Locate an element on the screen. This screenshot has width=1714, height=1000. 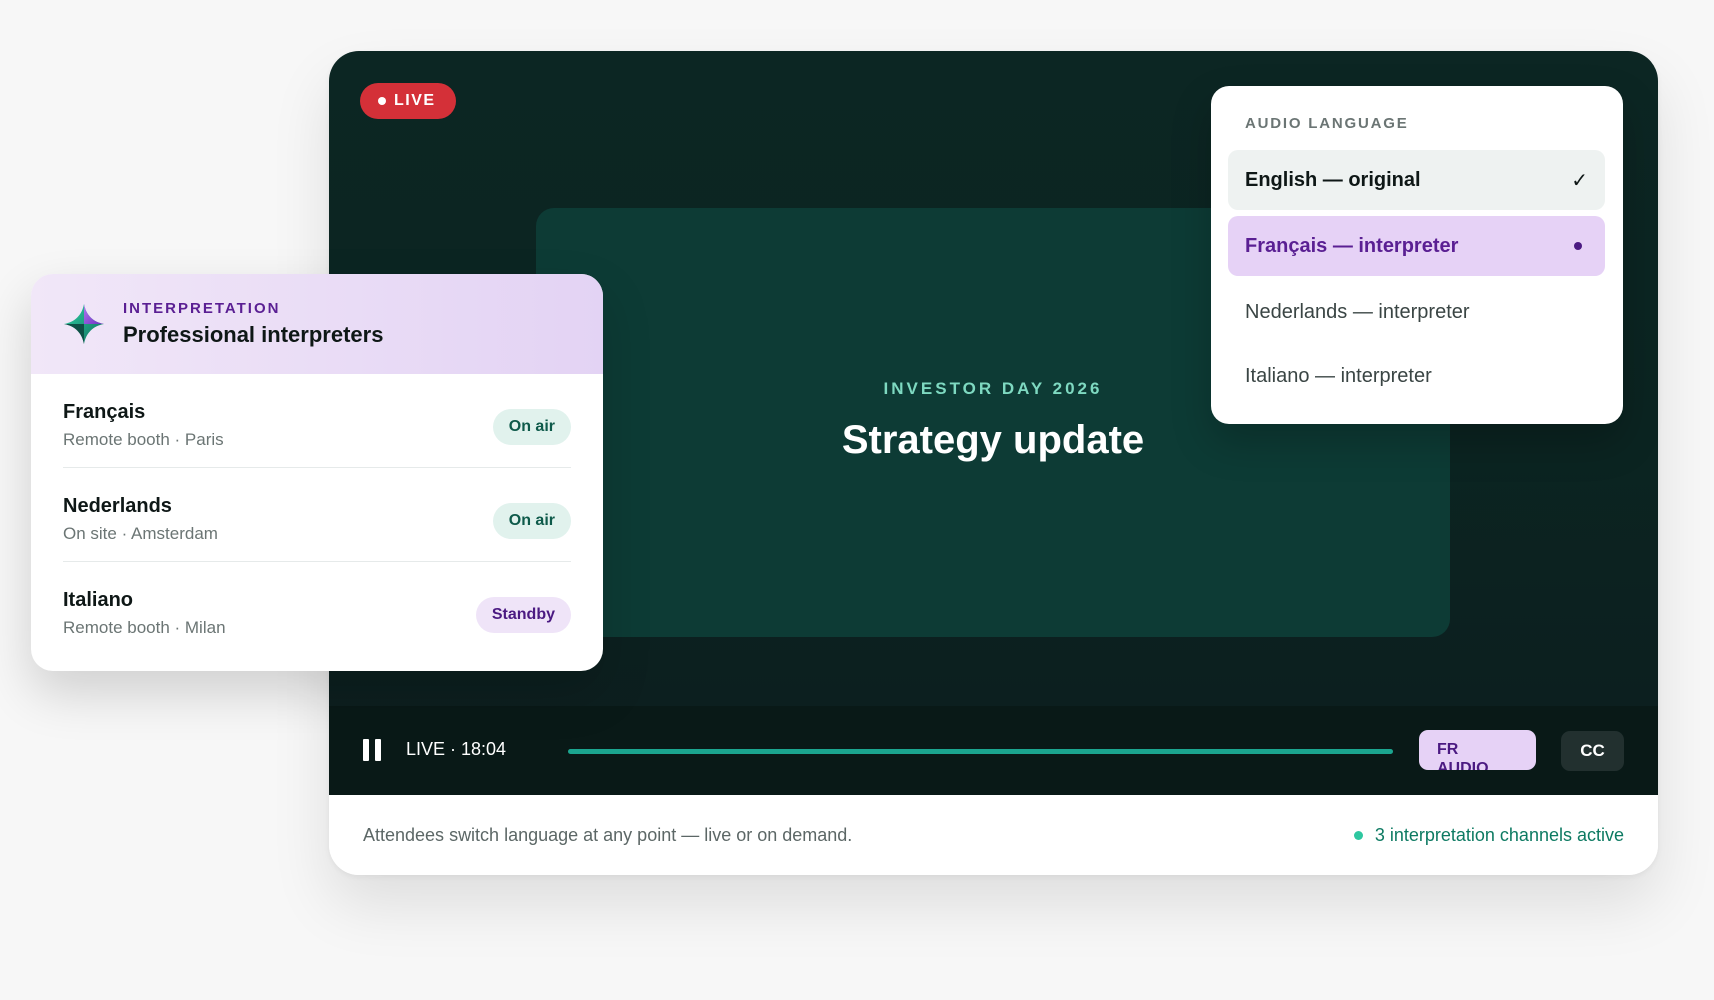
interpreter-location: On site · Amsterdam is located at coordinates (140, 533).